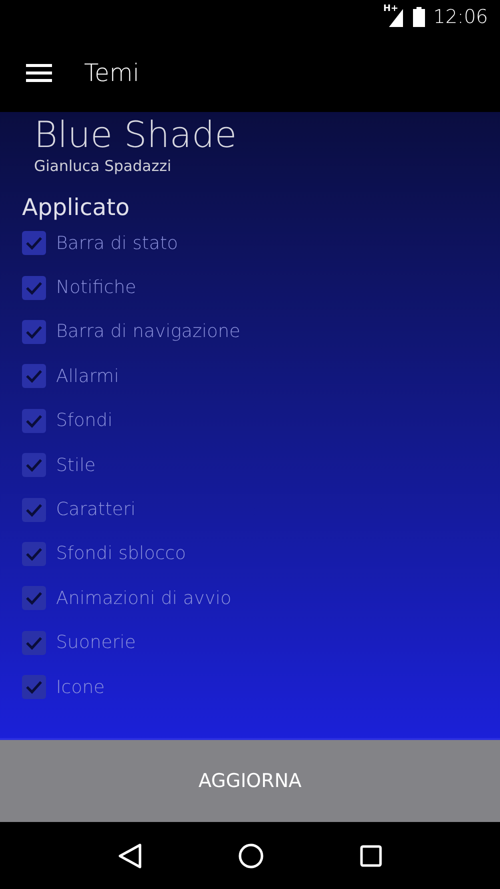 Image resolution: width=500 pixels, height=889 pixels. What do you see at coordinates (87, 376) in the screenshot?
I see `checkbox-label: Allarmi` at bounding box center [87, 376].